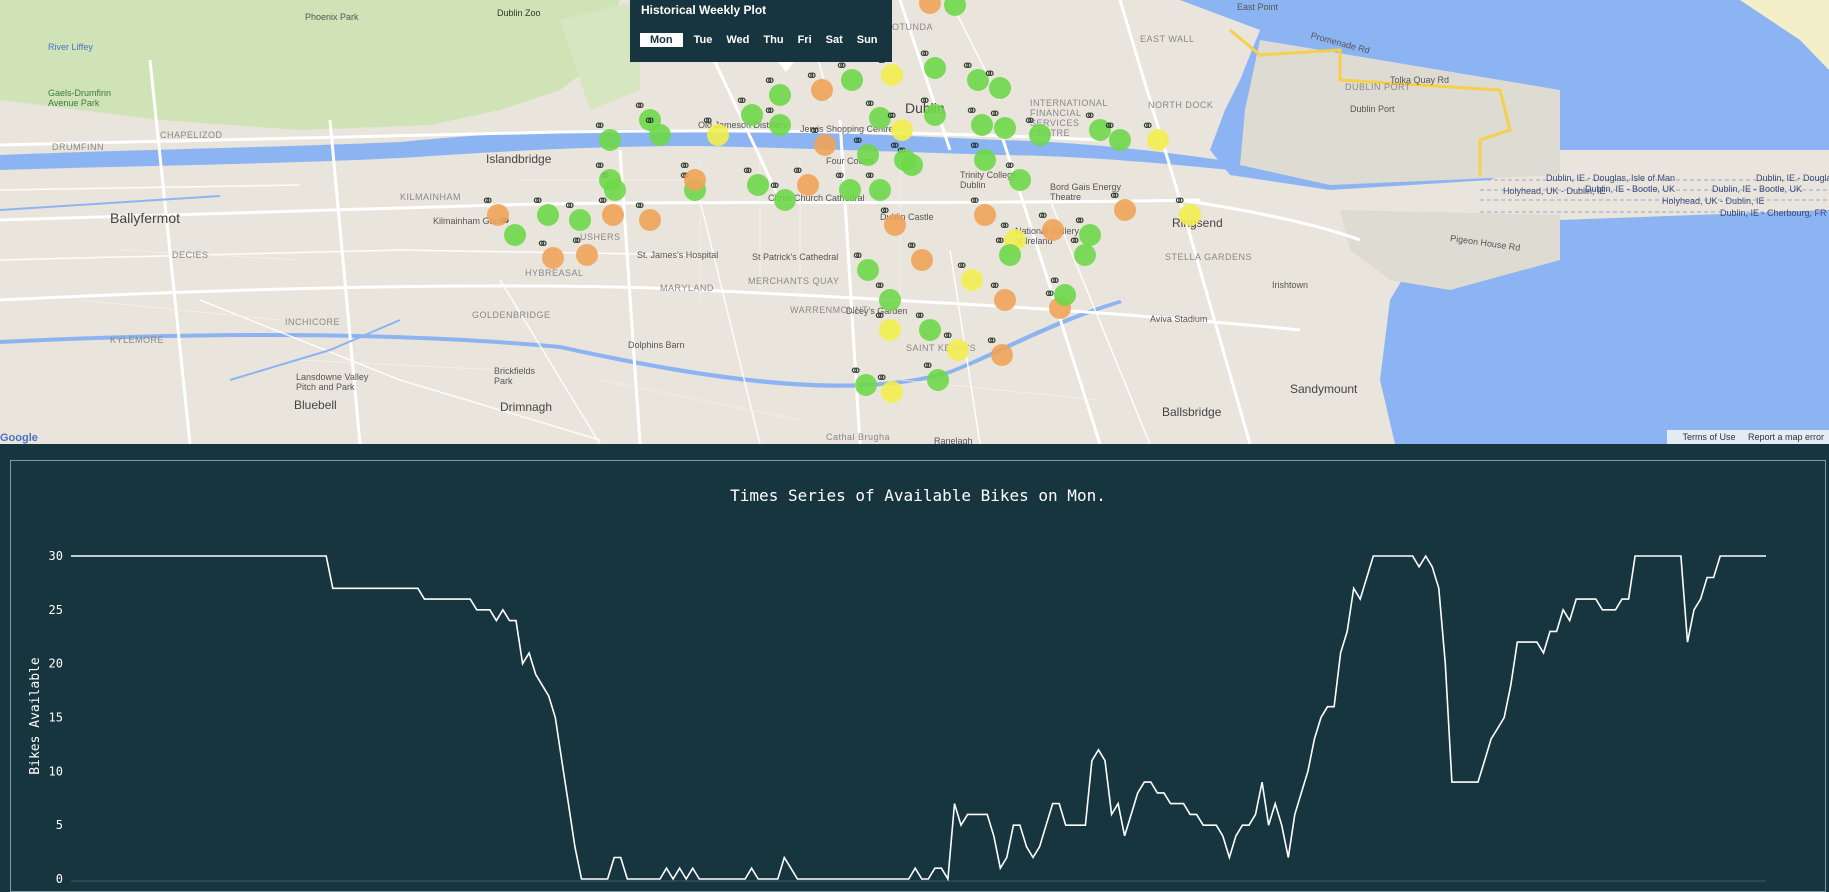 The image size is (1829, 892). I want to click on map-label: USHERS, so click(600, 237).